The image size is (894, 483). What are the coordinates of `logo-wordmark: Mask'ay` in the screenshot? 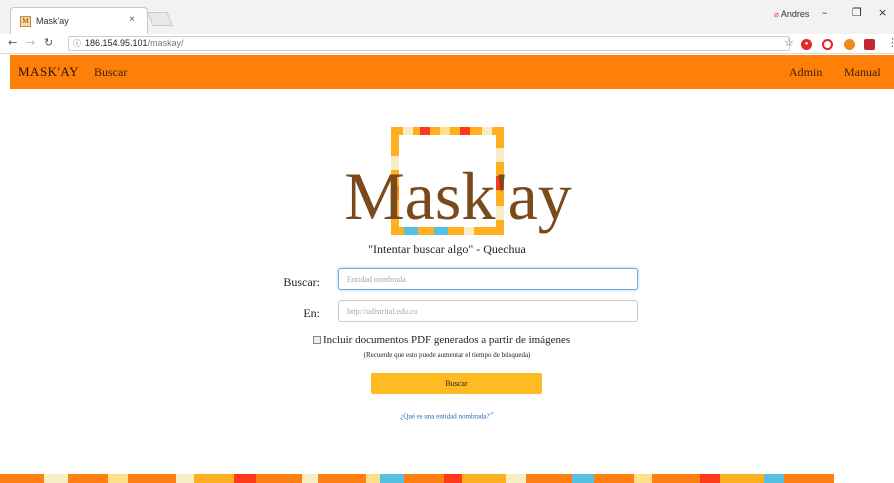 It's located at (458, 196).